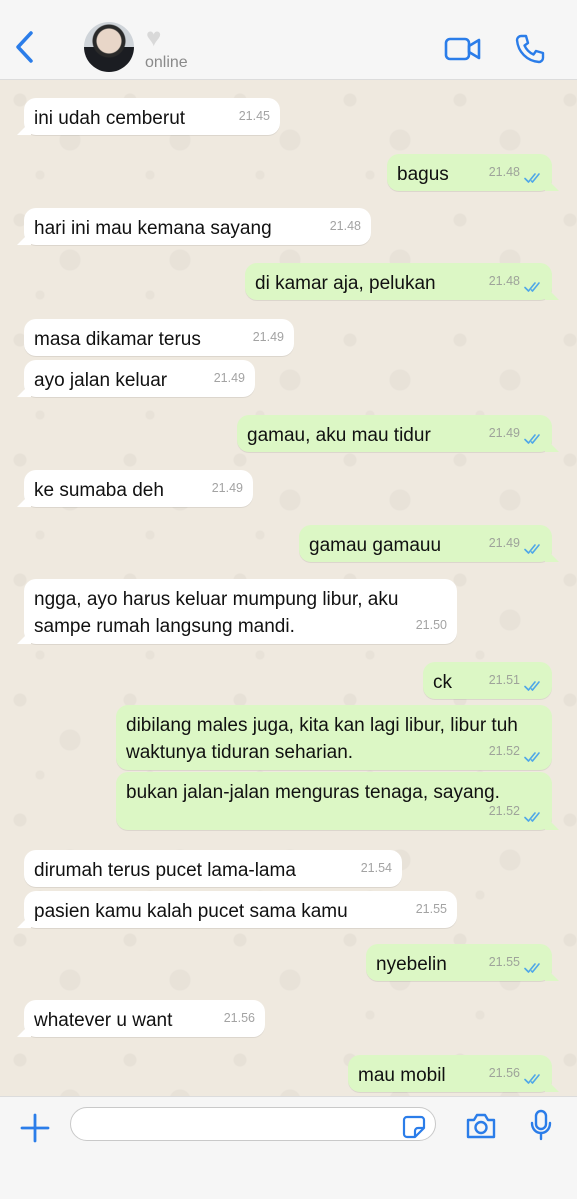  I want to click on message-text: ini udah cemberut, so click(110, 118).